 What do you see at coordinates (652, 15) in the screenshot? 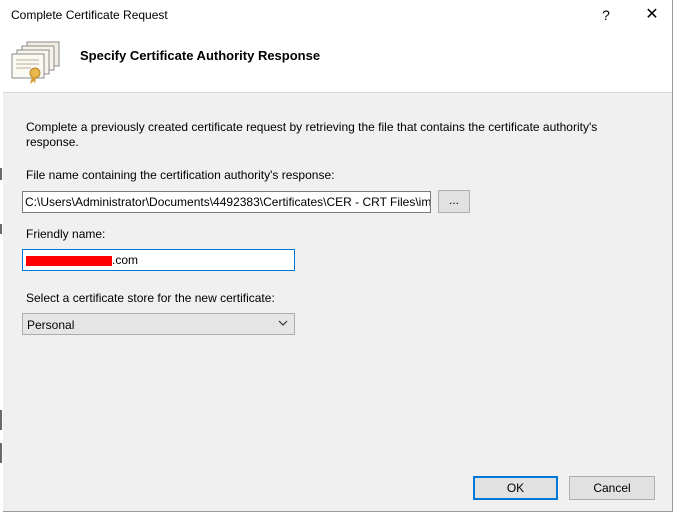
I see `close-button: ✕` at bounding box center [652, 15].